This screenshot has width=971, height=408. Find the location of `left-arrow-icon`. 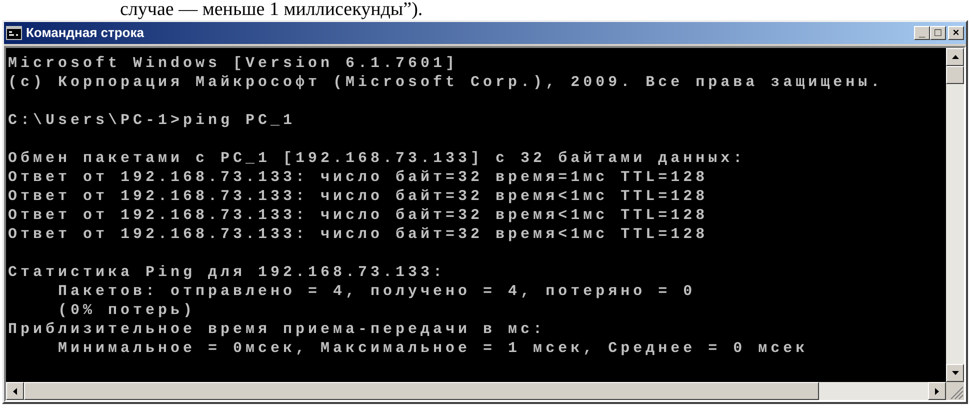

left-arrow-icon is located at coordinates (15, 391).